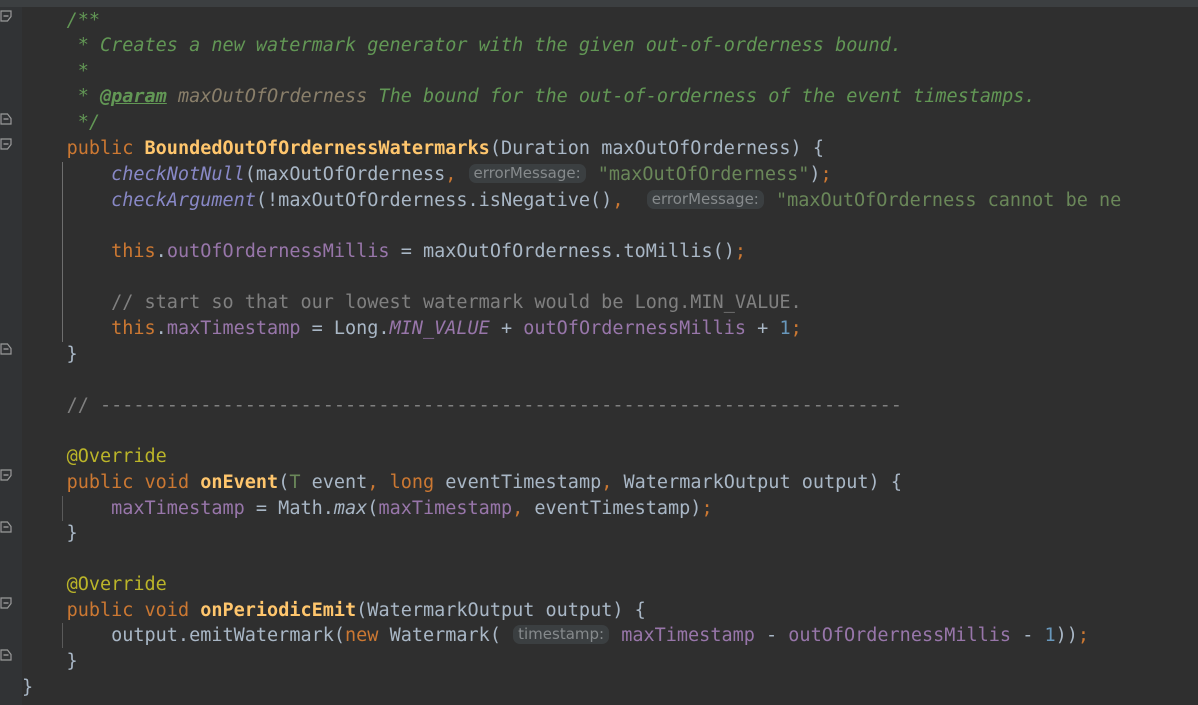  I want to click on code-line: @Override, so click(94, 585).